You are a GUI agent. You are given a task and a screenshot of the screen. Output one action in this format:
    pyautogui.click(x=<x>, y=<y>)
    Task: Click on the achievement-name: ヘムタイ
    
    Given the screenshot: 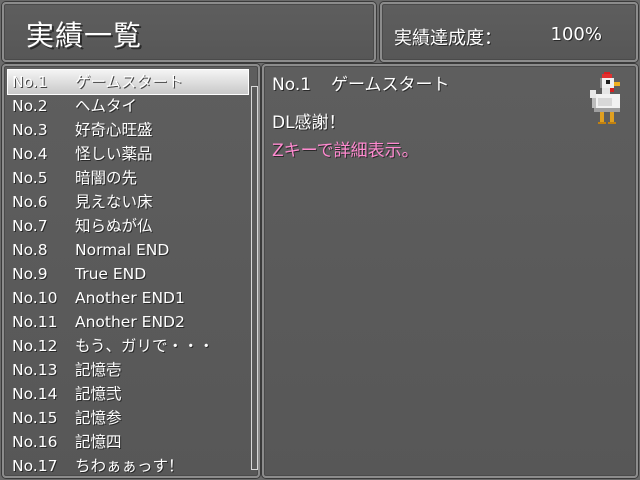 What is the action you would take?
    pyautogui.click(x=106, y=106)
    